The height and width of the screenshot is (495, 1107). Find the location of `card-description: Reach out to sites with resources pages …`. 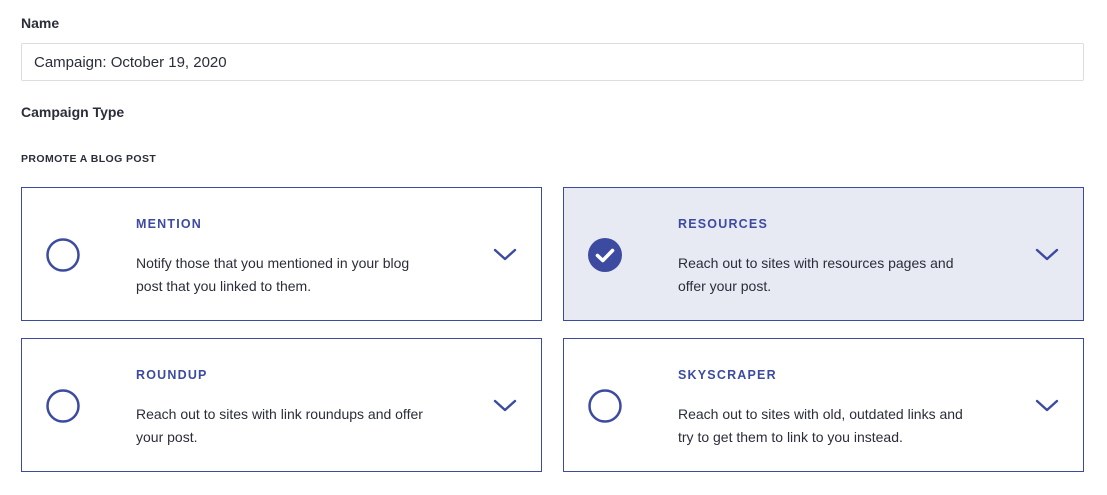

card-description: Reach out to sites with resources pages … is located at coordinates (816, 274).